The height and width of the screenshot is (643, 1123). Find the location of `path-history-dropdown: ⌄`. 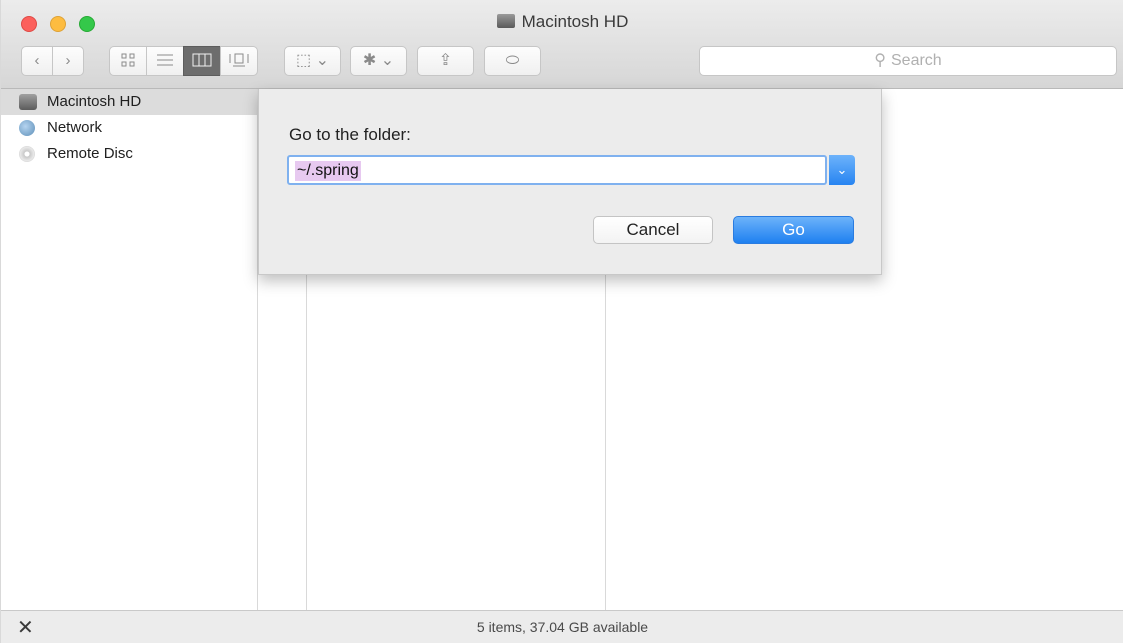

path-history-dropdown: ⌄ is located at coordinates (842, 170).